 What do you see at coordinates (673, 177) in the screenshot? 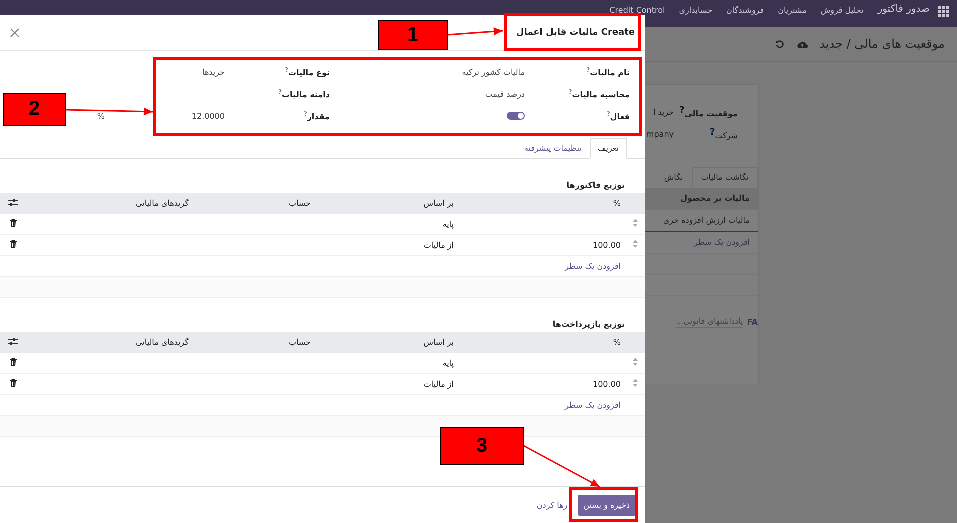
I see `tab: نگاش` at bounding box center [673, 177].